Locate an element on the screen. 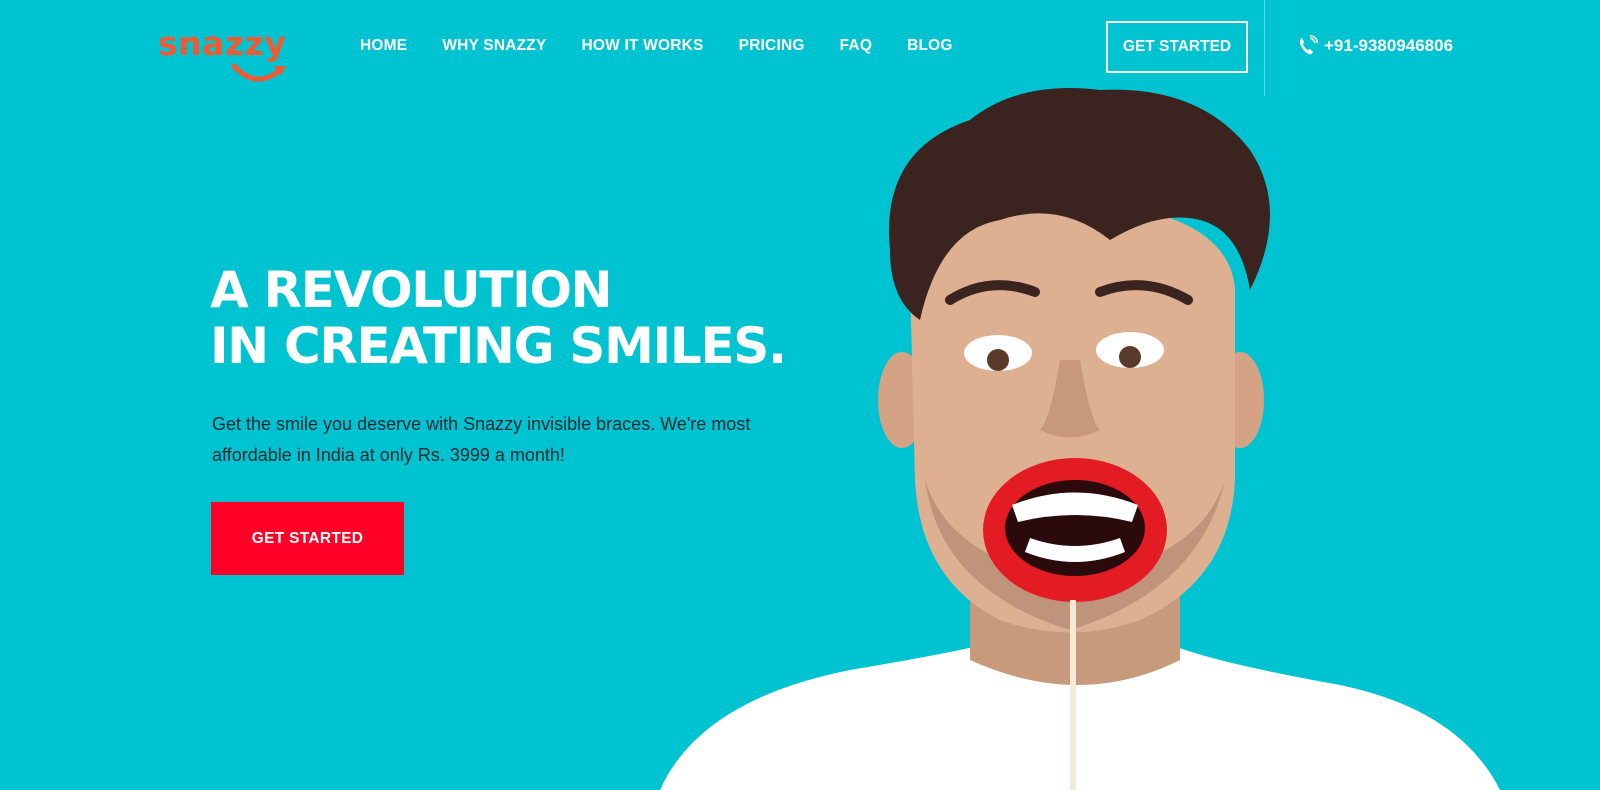 This screenshot has height=790, width=1600. phone-link: +91-9380946806 is located at coordinates (1375, 46).